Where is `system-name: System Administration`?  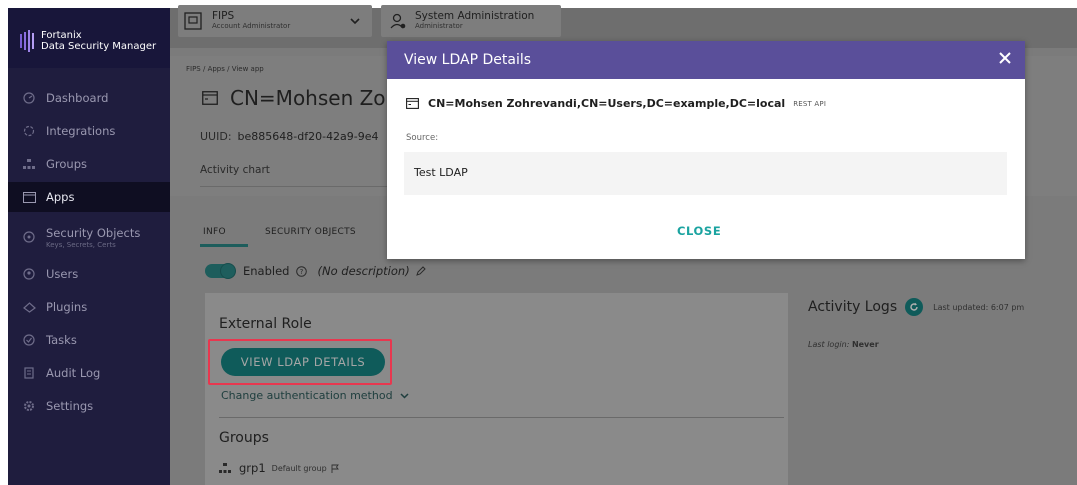
system-name: System Administration is located at coordinates (475, 16).